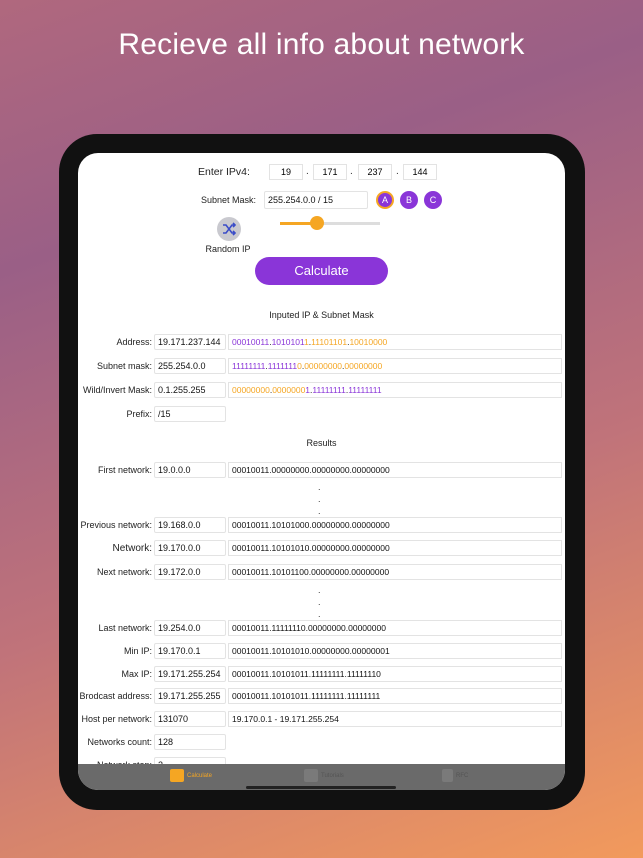 This screenshot has height=858, width=643. What do you see at coordinates (395, 548) in the screenshot?
I see `result-binary: 00010011.10101010.00000000.00000000` at bounding box center [395, 548].